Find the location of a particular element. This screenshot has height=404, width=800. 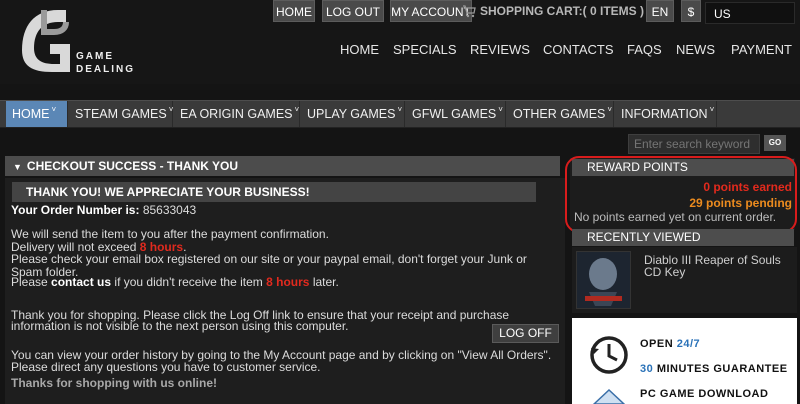

search-go-button: GO is located at coordinates (775, 143).